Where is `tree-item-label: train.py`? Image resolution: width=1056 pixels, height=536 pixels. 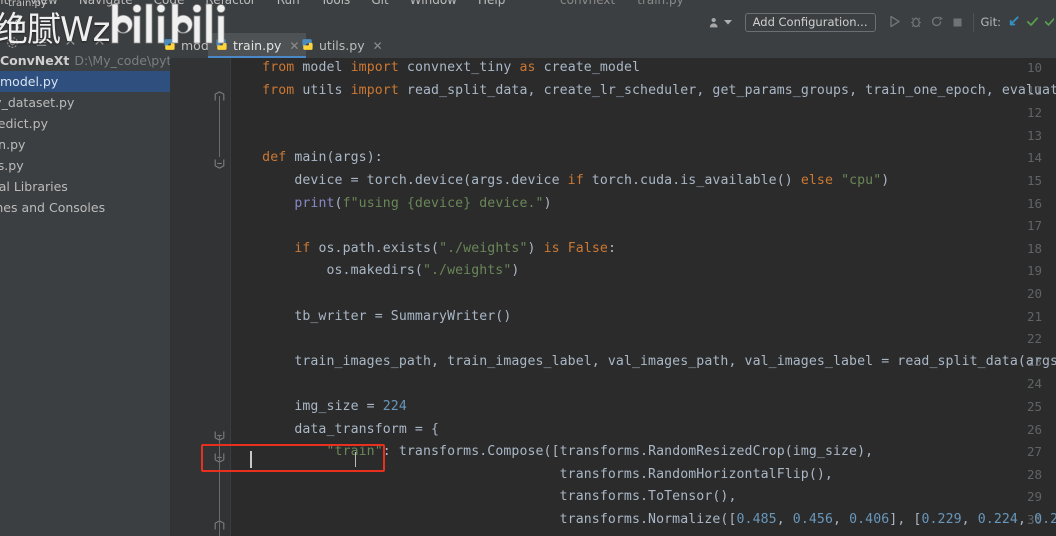
tree-item-label: train.py is located at coordinates (13, 144).